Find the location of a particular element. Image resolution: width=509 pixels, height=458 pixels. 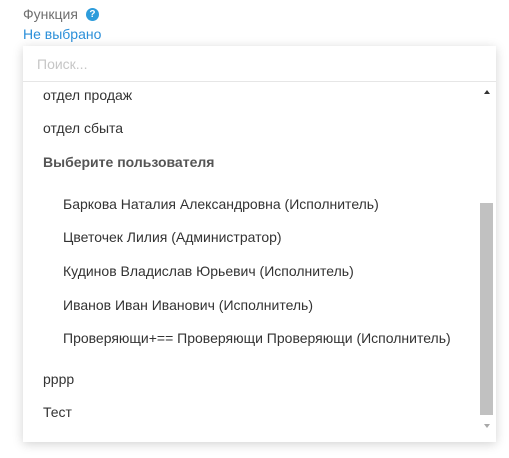

option-item: Тест is located at coordinates (57, 412).